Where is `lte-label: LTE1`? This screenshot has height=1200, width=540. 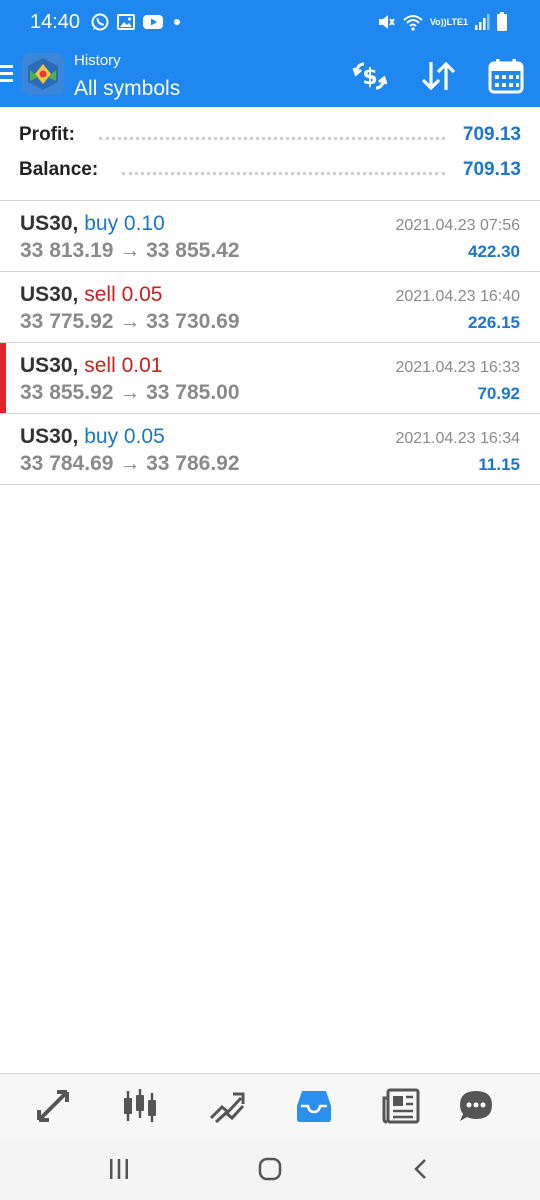
lte-label: LTE1 is located at coordinates (457, 21).